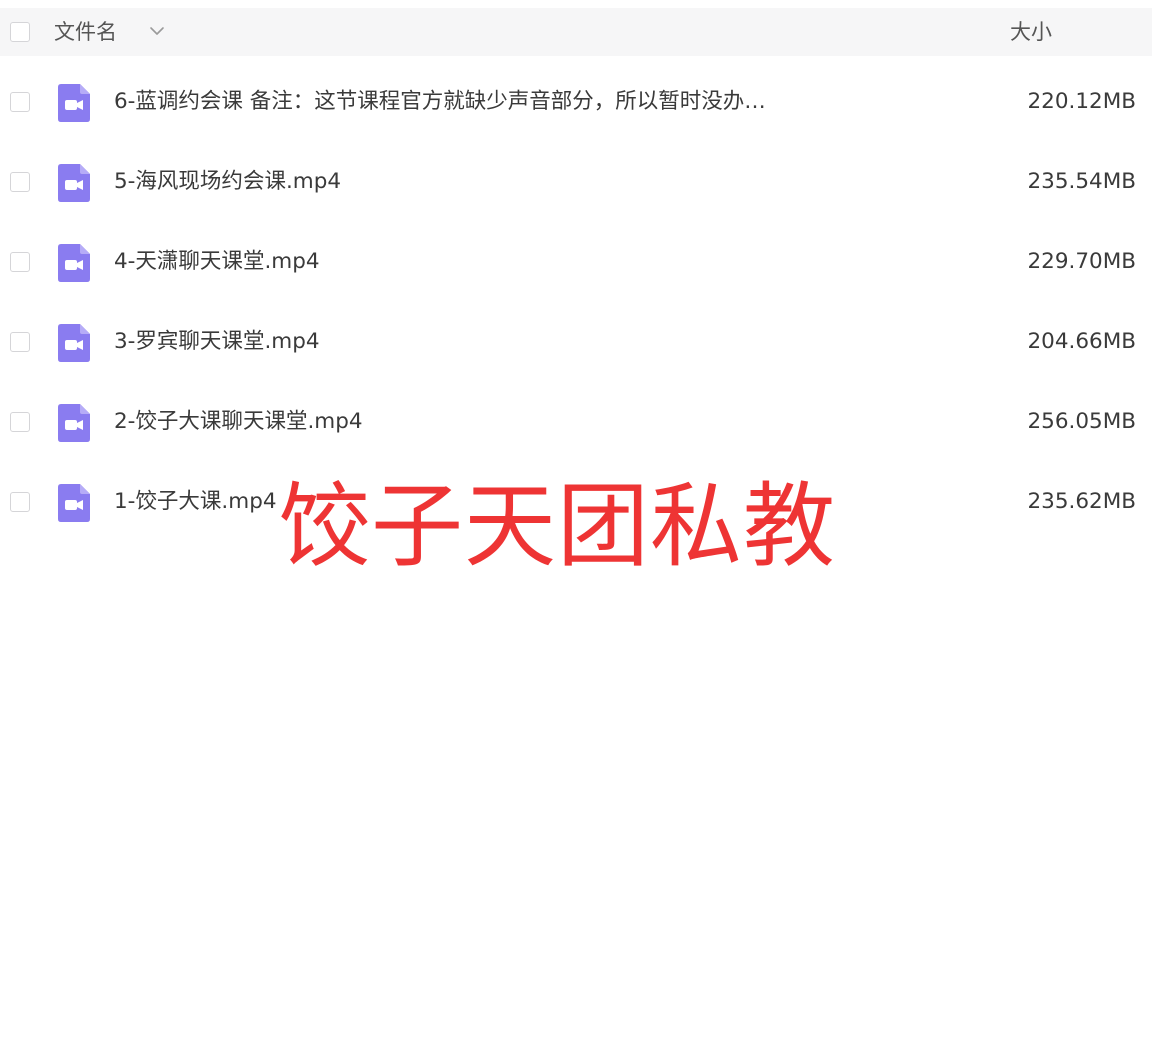  Describe the element at coordinates (217, 262) in the screenshot. I see `file-name: 4-天潇聊天课堂.mp4` at that location.